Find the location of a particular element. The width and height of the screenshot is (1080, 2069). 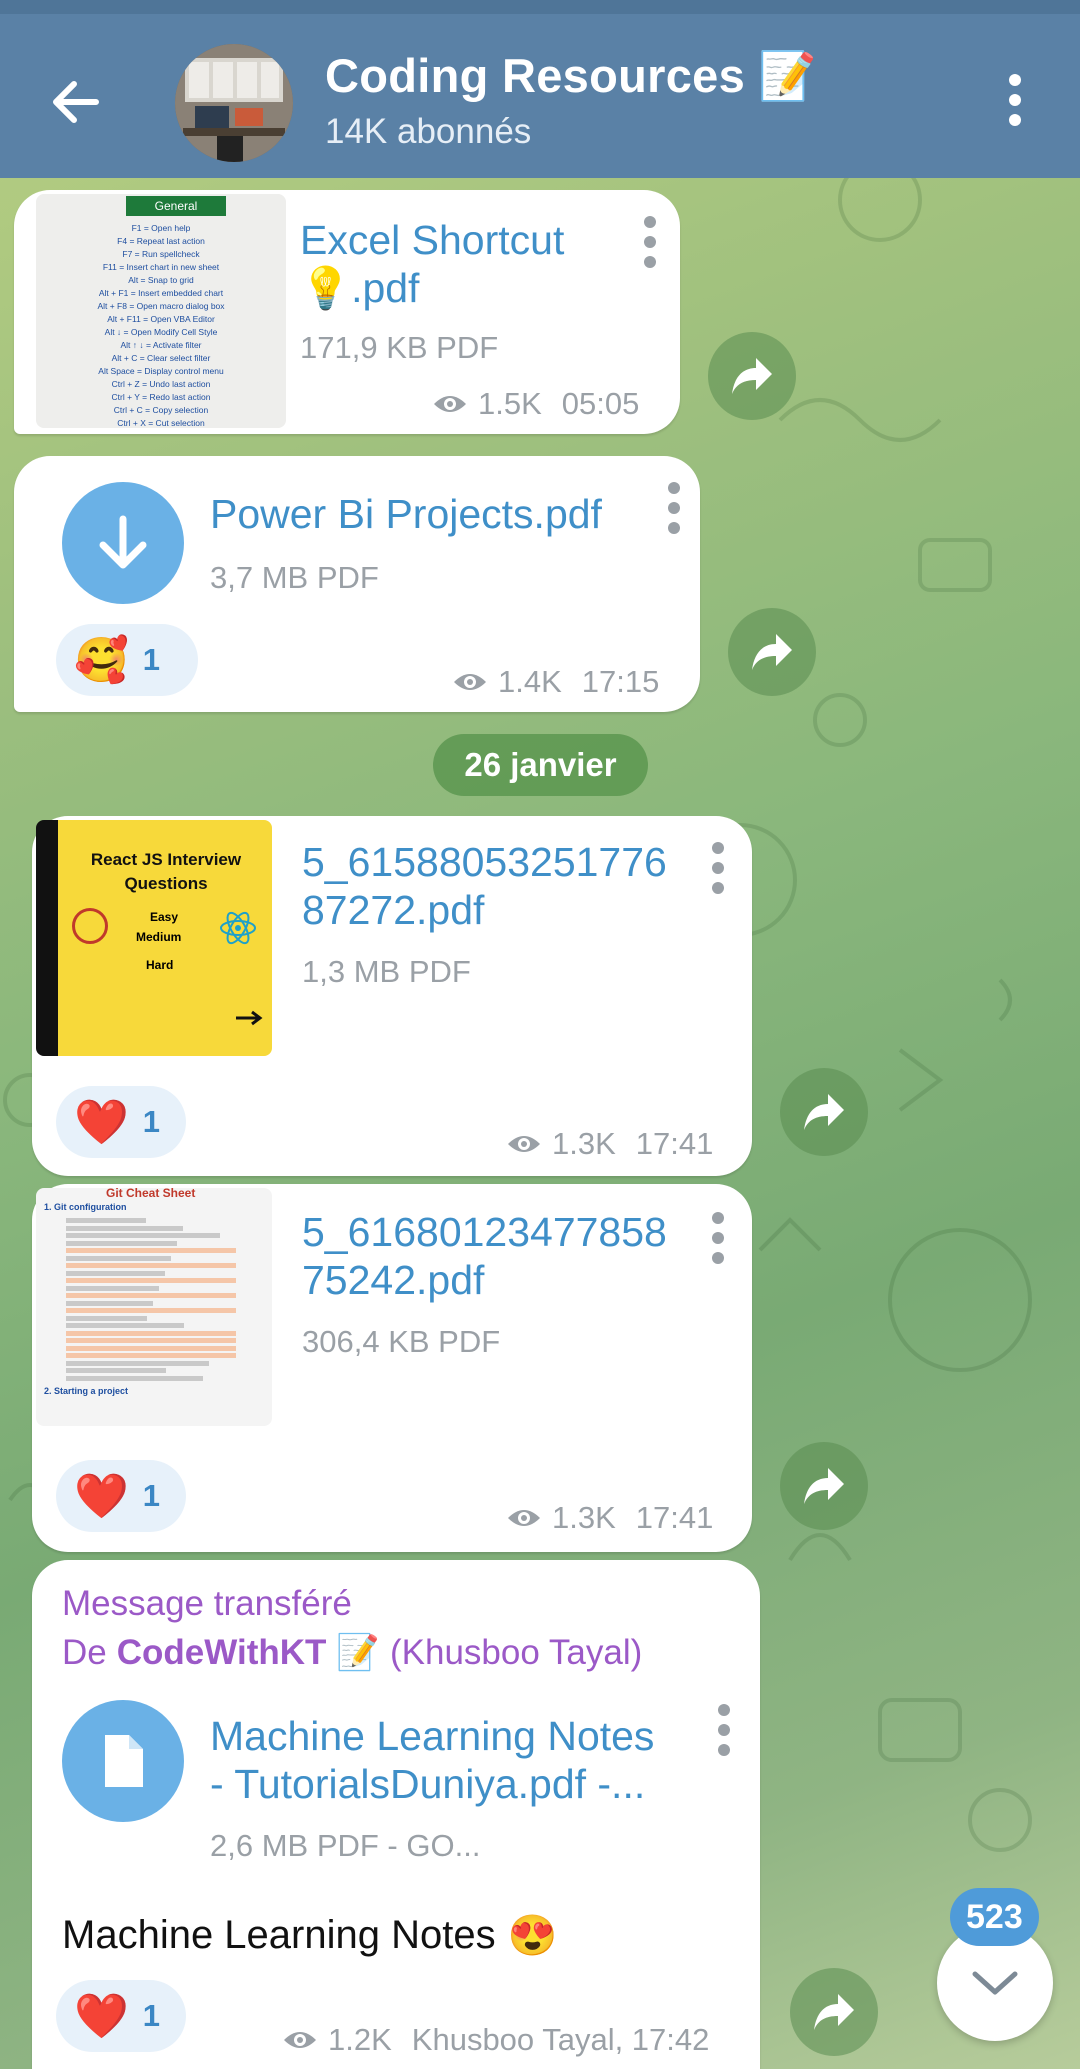

heart-emoji: ❤️ is located at coordinates (101, 1496).